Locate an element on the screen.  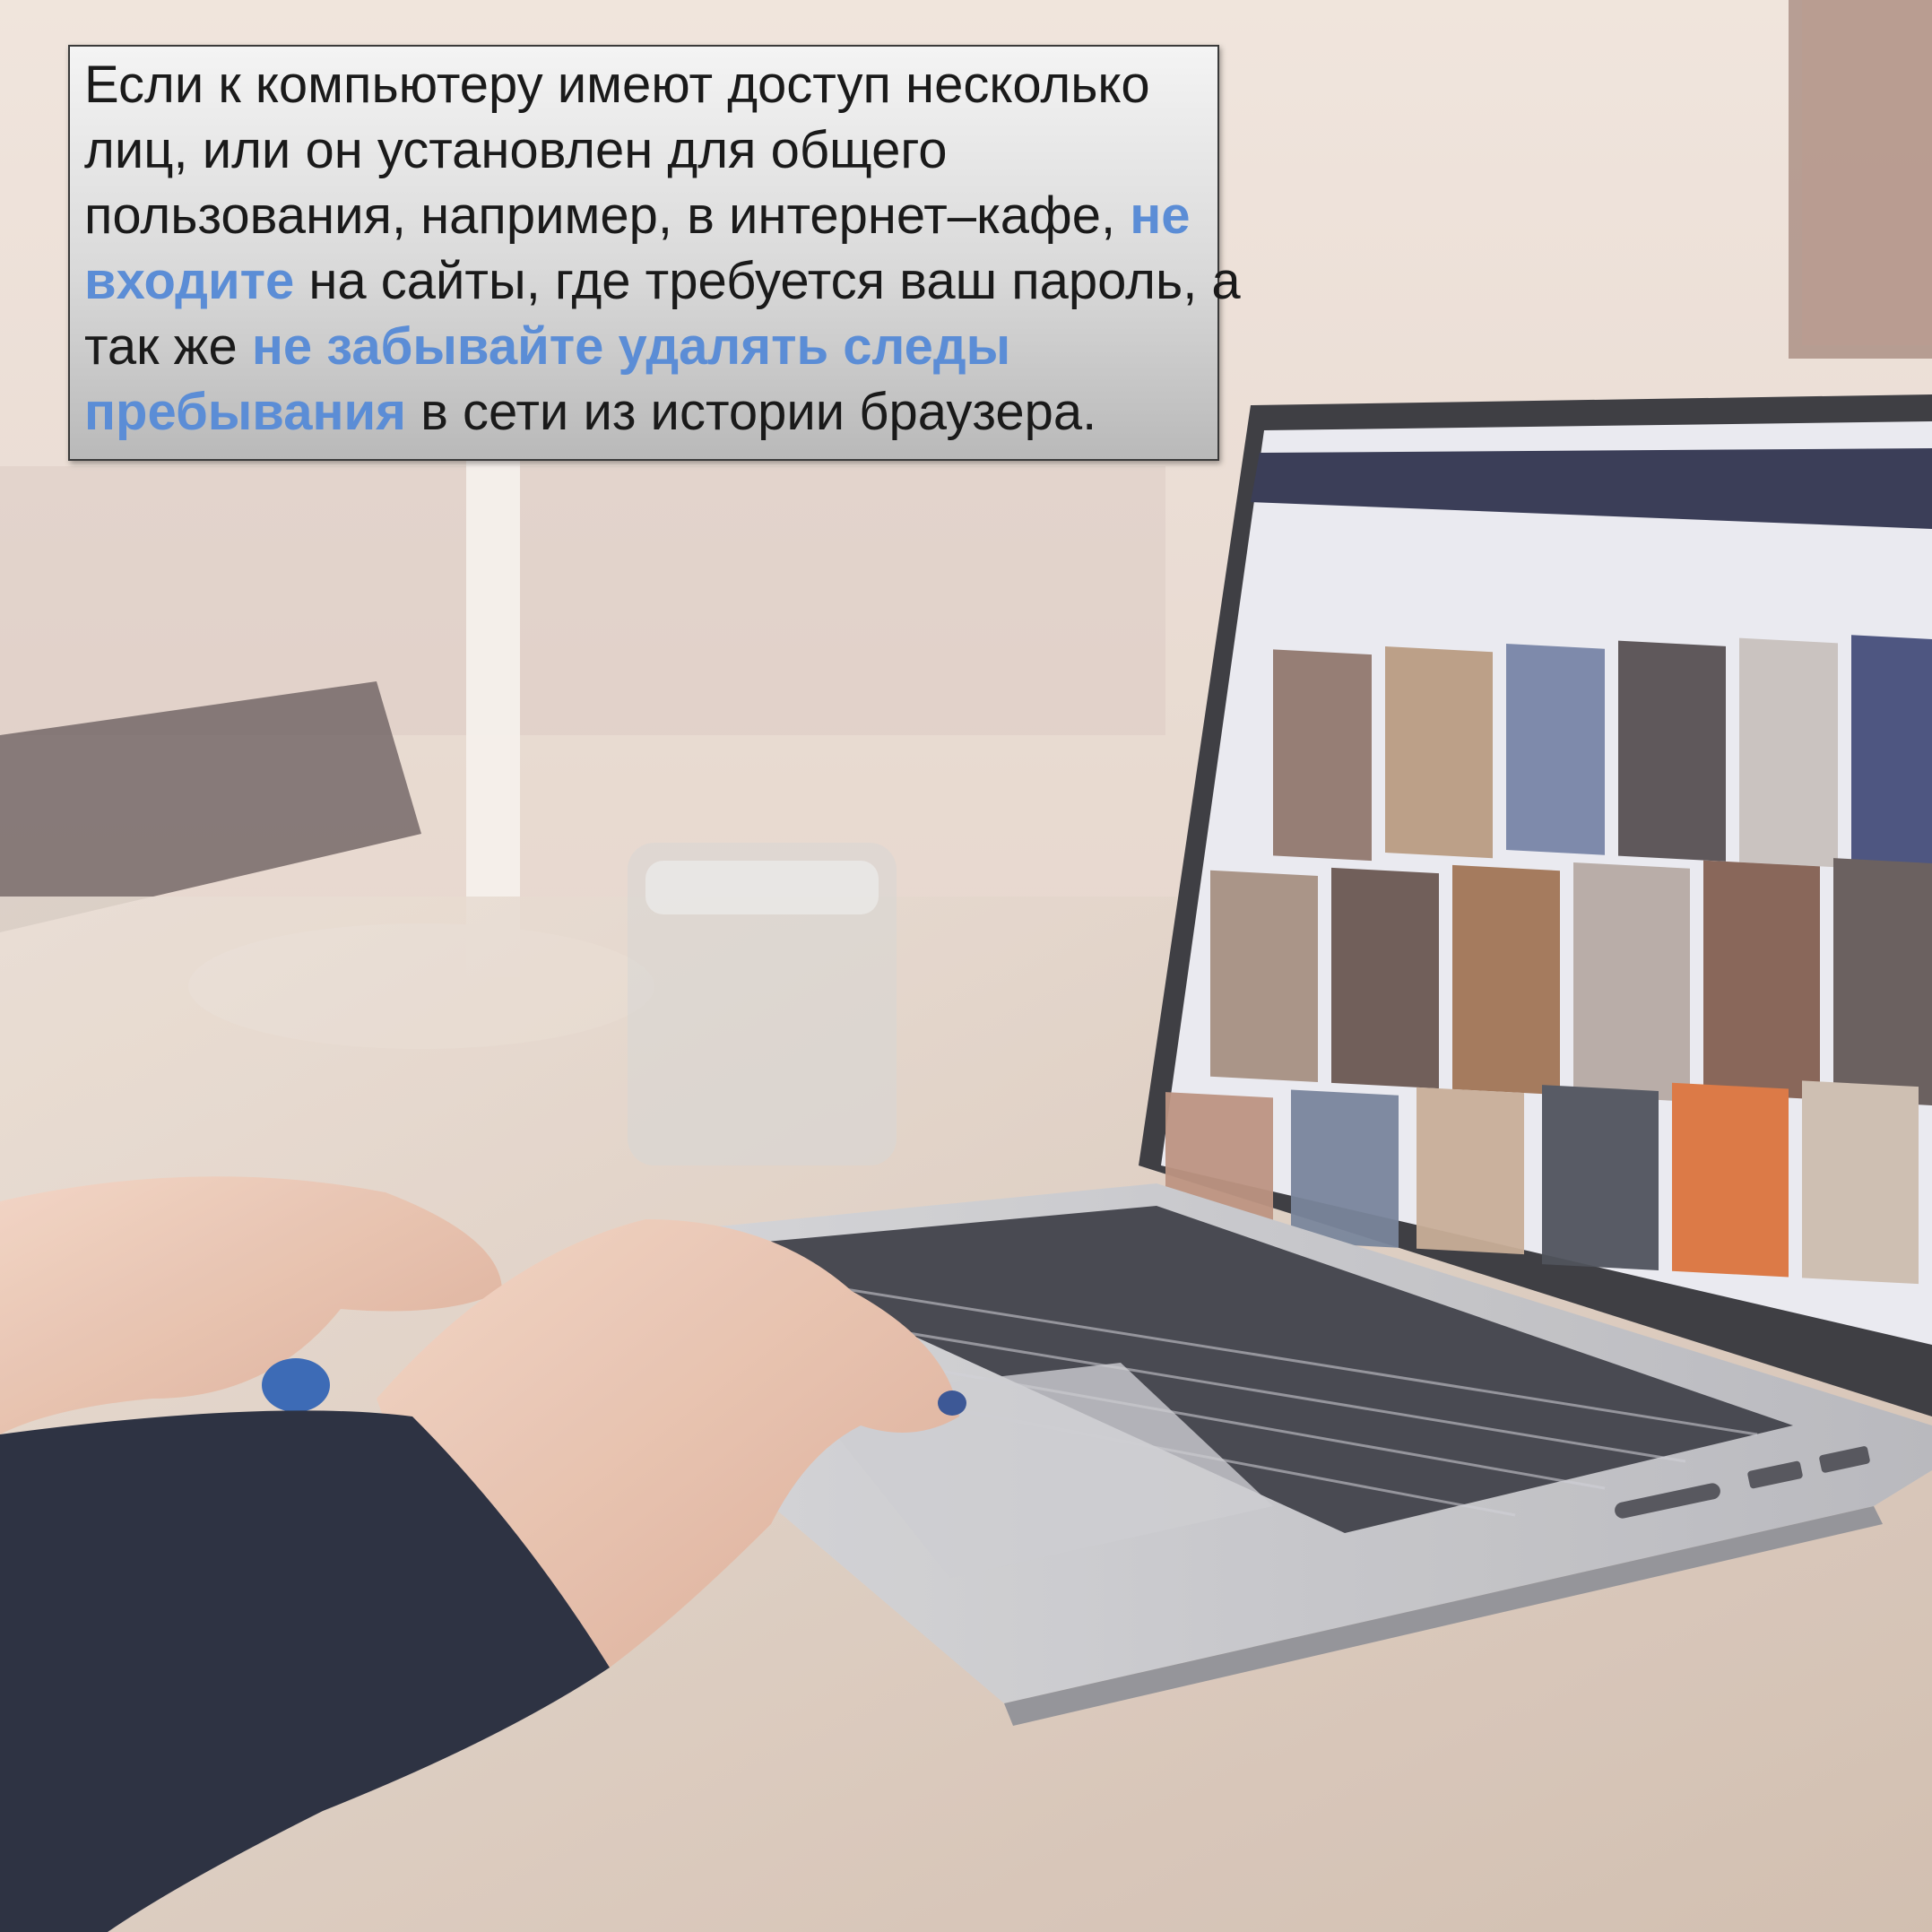
caption-part-3: в сети из истории браузера. is located at coordinates (751, 412).